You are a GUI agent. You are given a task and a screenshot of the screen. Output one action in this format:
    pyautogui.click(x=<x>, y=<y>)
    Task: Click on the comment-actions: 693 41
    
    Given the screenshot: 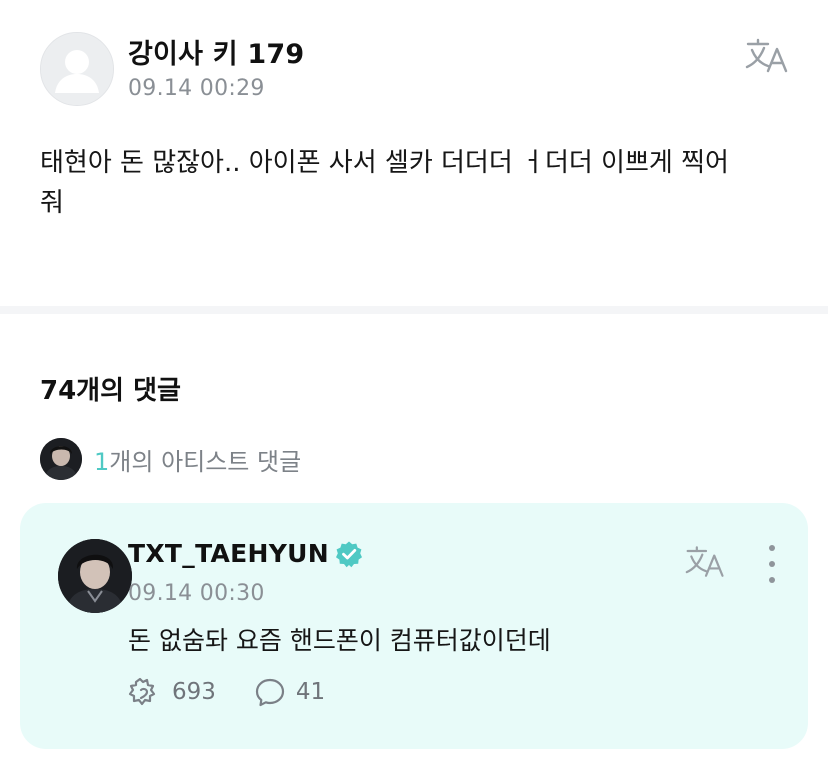 What is the action you would take?
    pyautogui.click(x=226, y=692)
    